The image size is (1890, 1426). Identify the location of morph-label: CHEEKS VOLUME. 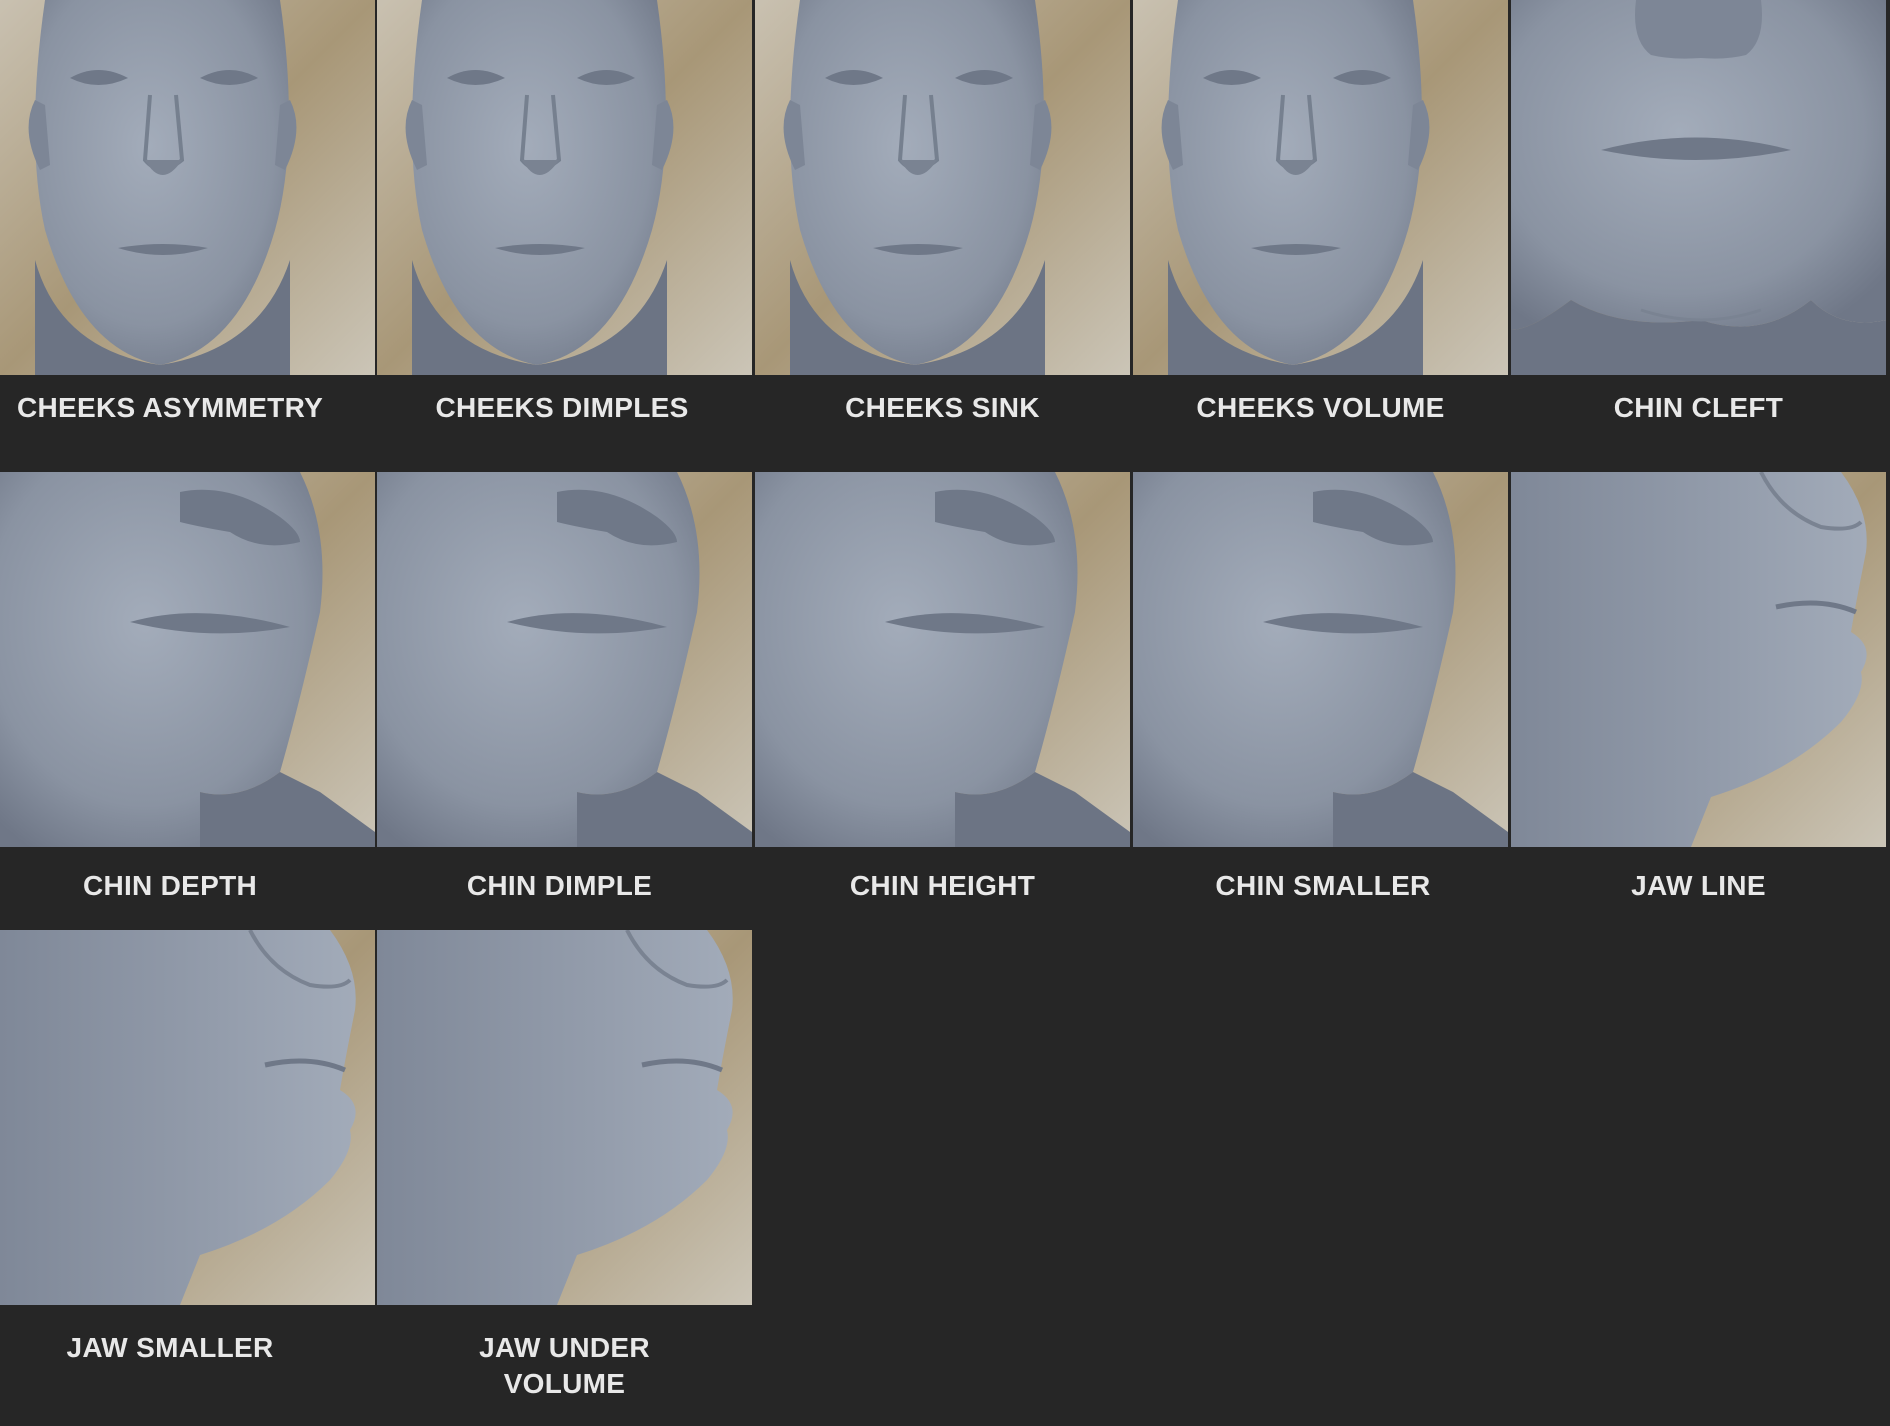
(1320, 407).